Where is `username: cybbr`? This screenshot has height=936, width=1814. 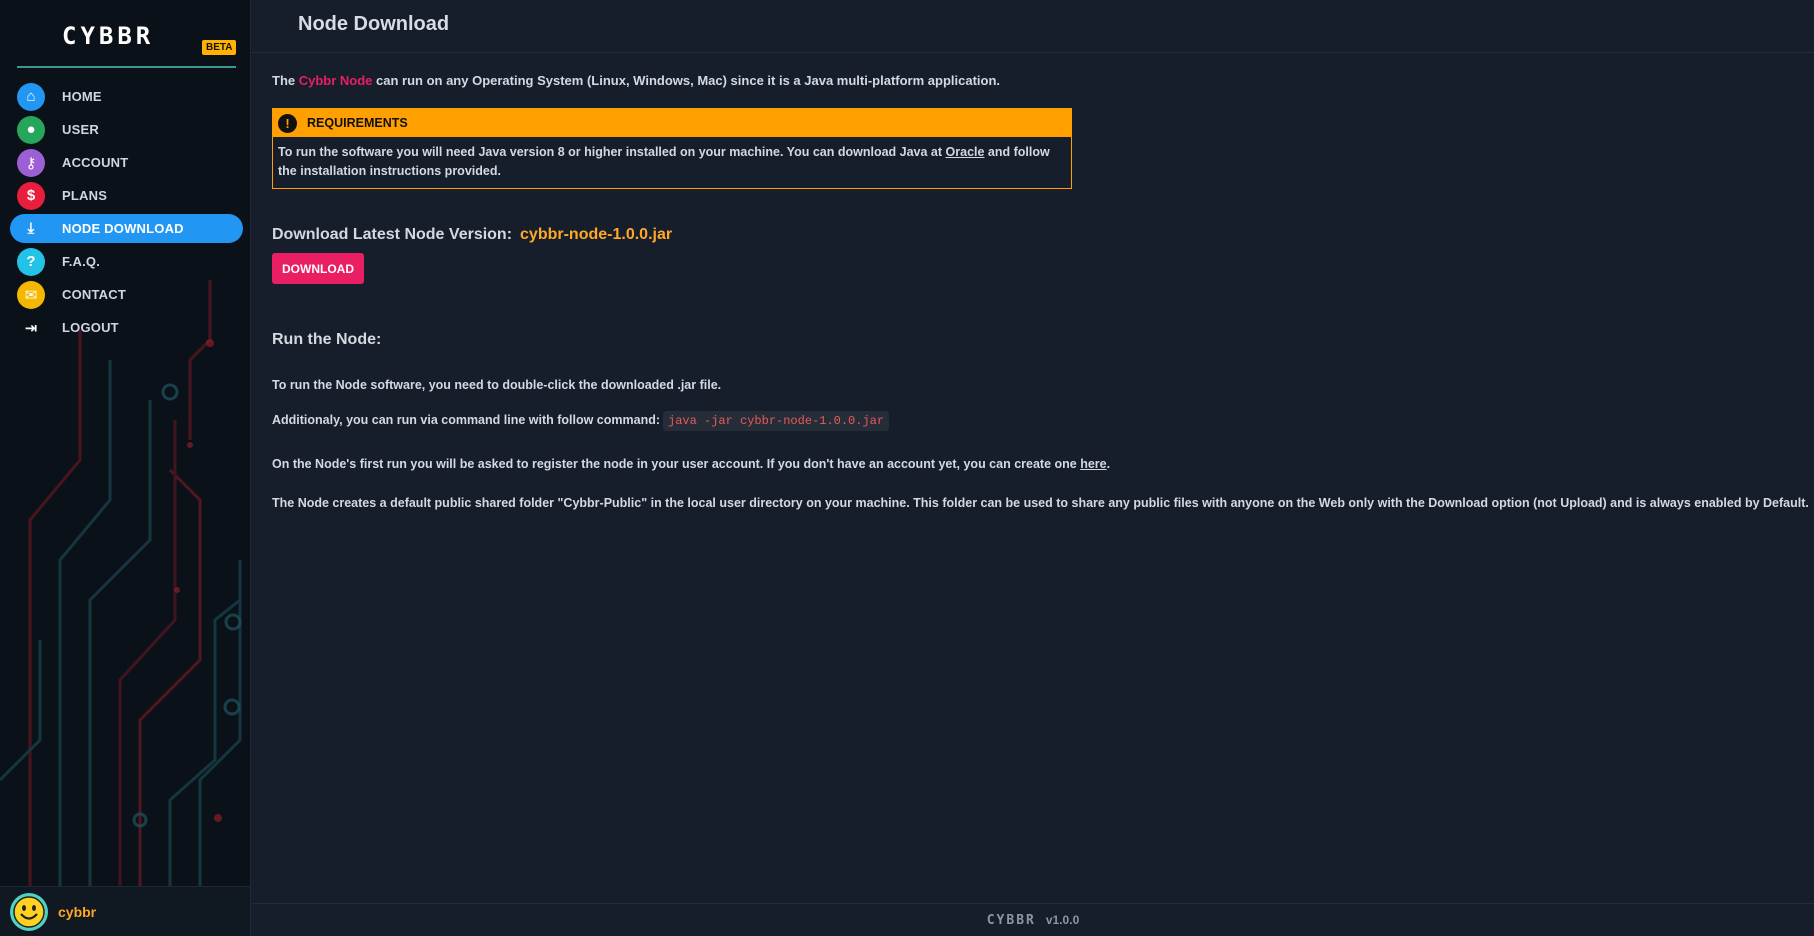
username: cybbr is located at coordinates (77, 912).